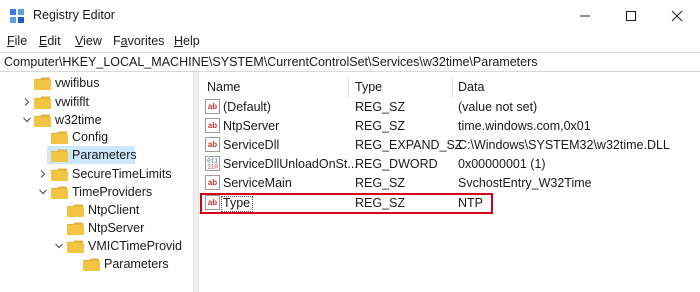 This screenshot has width=700, height=292. What do you see at coordinates (138, 264) in the screenshot?
I see `tree-item-vmic-parameters: Parameters` at bounding box center [138, 264].